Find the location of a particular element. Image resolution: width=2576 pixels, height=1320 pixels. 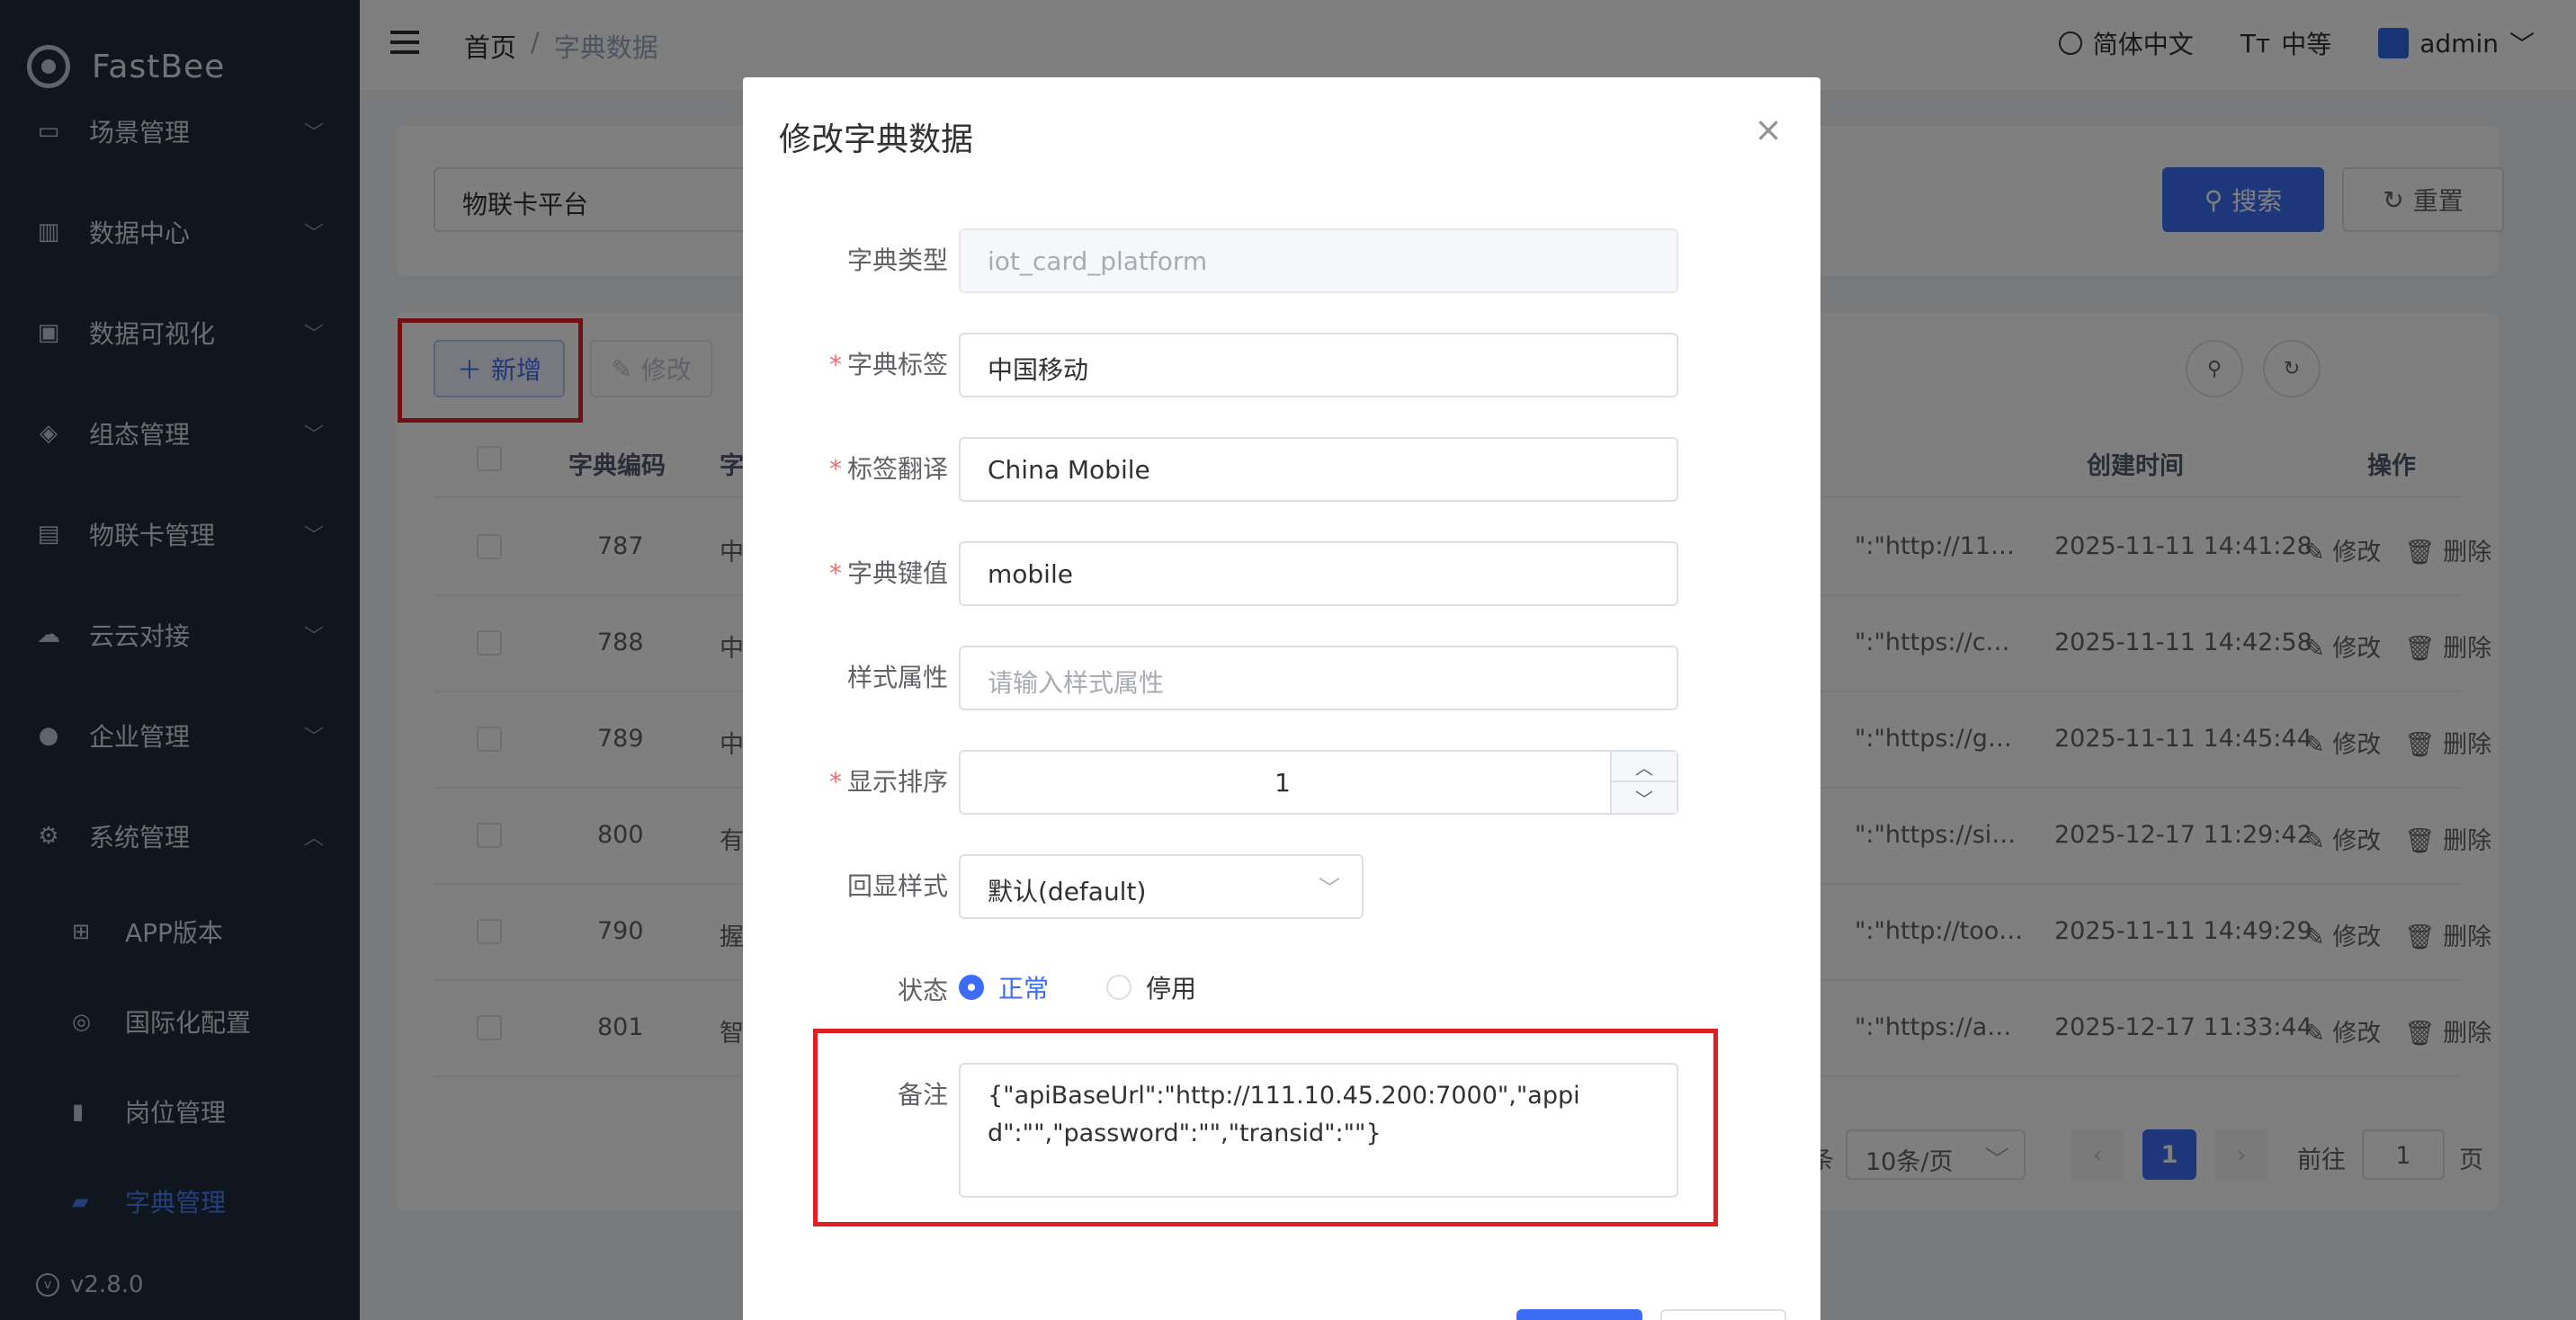

cancel-button is located at coordinates (1723, 1314).